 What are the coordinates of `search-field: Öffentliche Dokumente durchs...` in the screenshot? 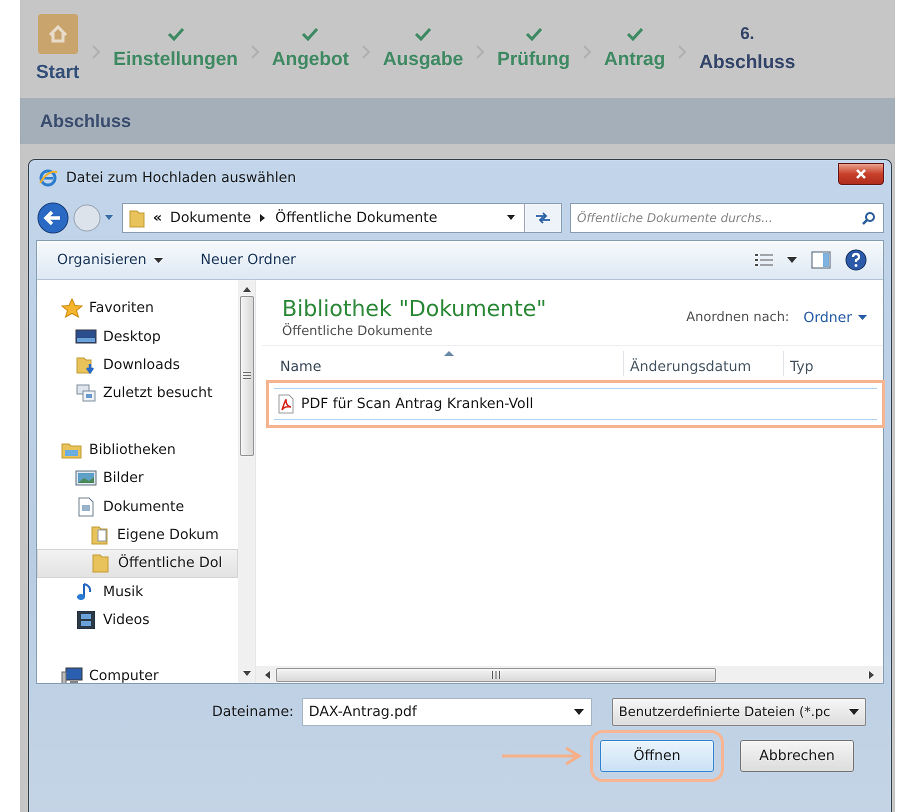 It's located at (727, 218).